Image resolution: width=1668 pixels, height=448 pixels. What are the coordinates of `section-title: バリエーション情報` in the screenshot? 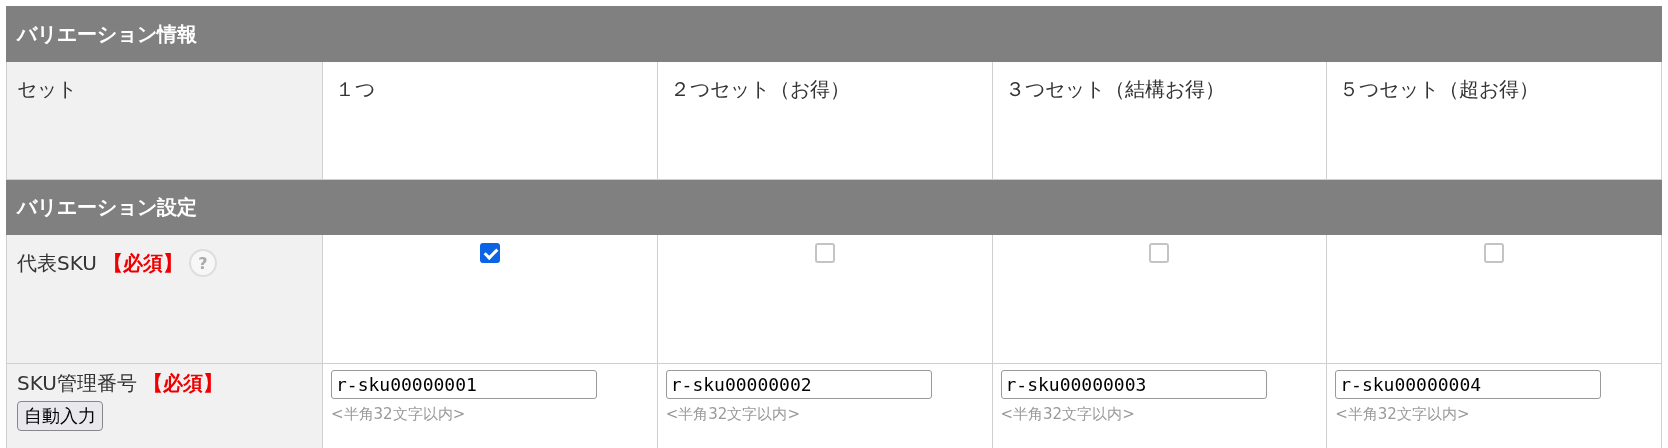 It's located at (107, 33).